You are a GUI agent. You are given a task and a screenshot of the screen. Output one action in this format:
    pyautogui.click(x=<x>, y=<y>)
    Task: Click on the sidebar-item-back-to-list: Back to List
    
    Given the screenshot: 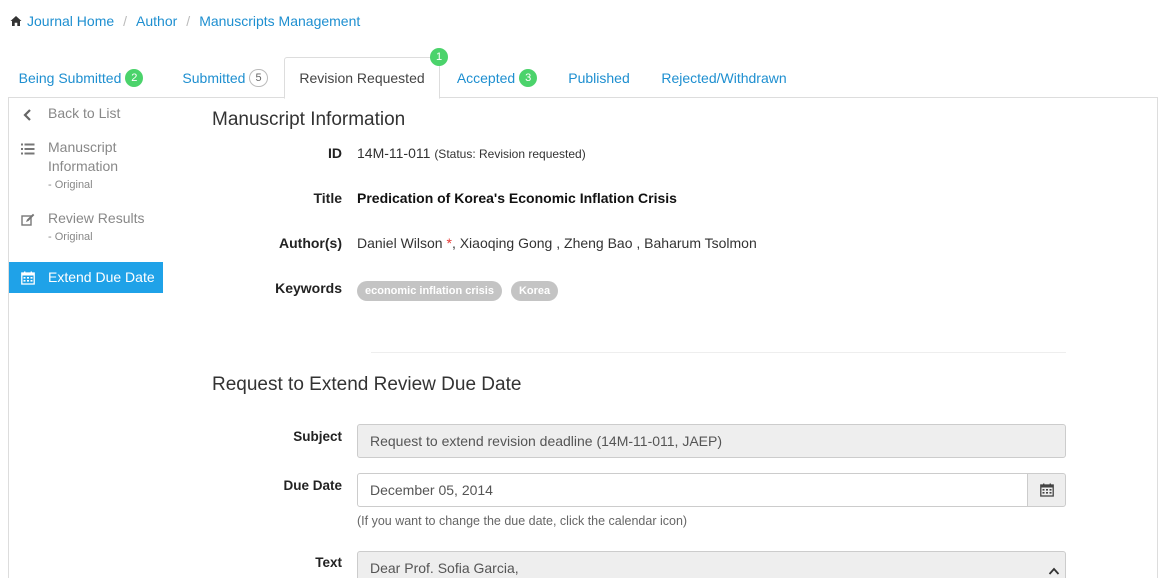 What is the action you would take?
    pyautogui.click(x=86, y=118)
    